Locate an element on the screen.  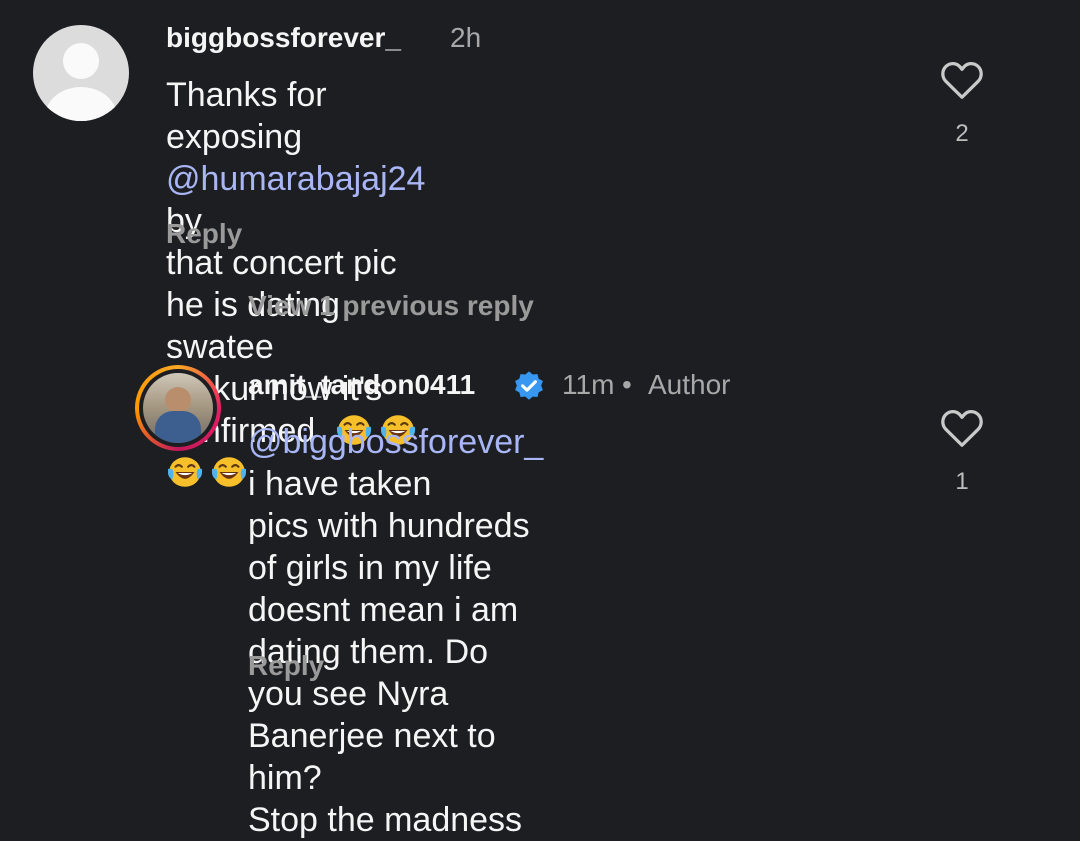
author-label: Author is located at coordinates (689, 384).